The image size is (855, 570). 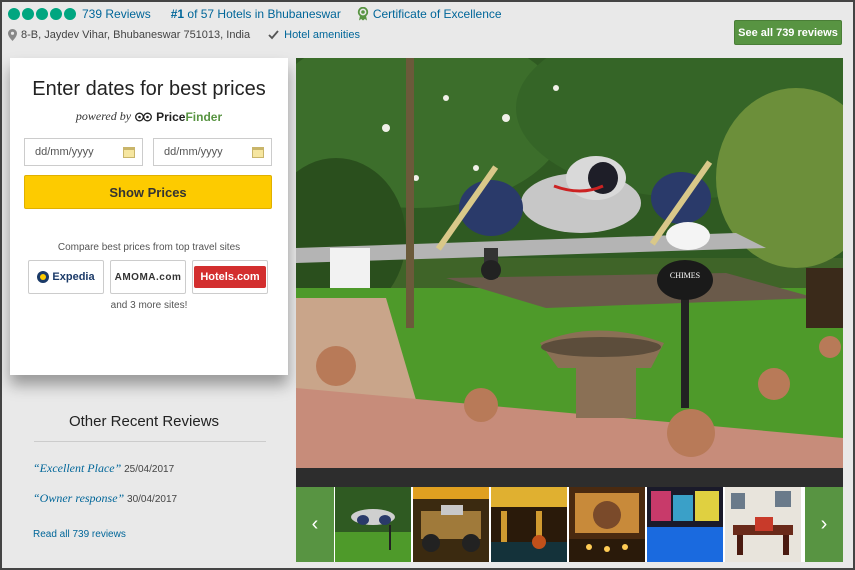 I want to click on thumb-garden-plane, so click(x=373, y=524).